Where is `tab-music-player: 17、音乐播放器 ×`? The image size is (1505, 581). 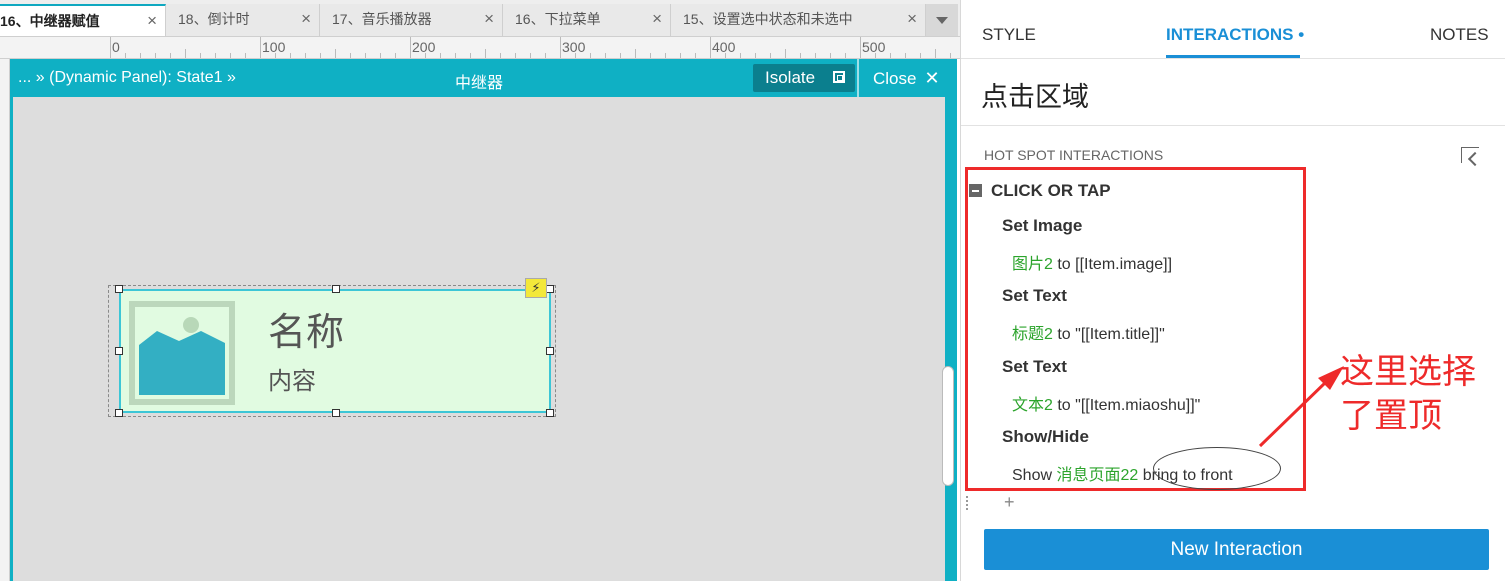 tab-music-player: 17、音乐播放器 × is located at coordinates (411, 20).